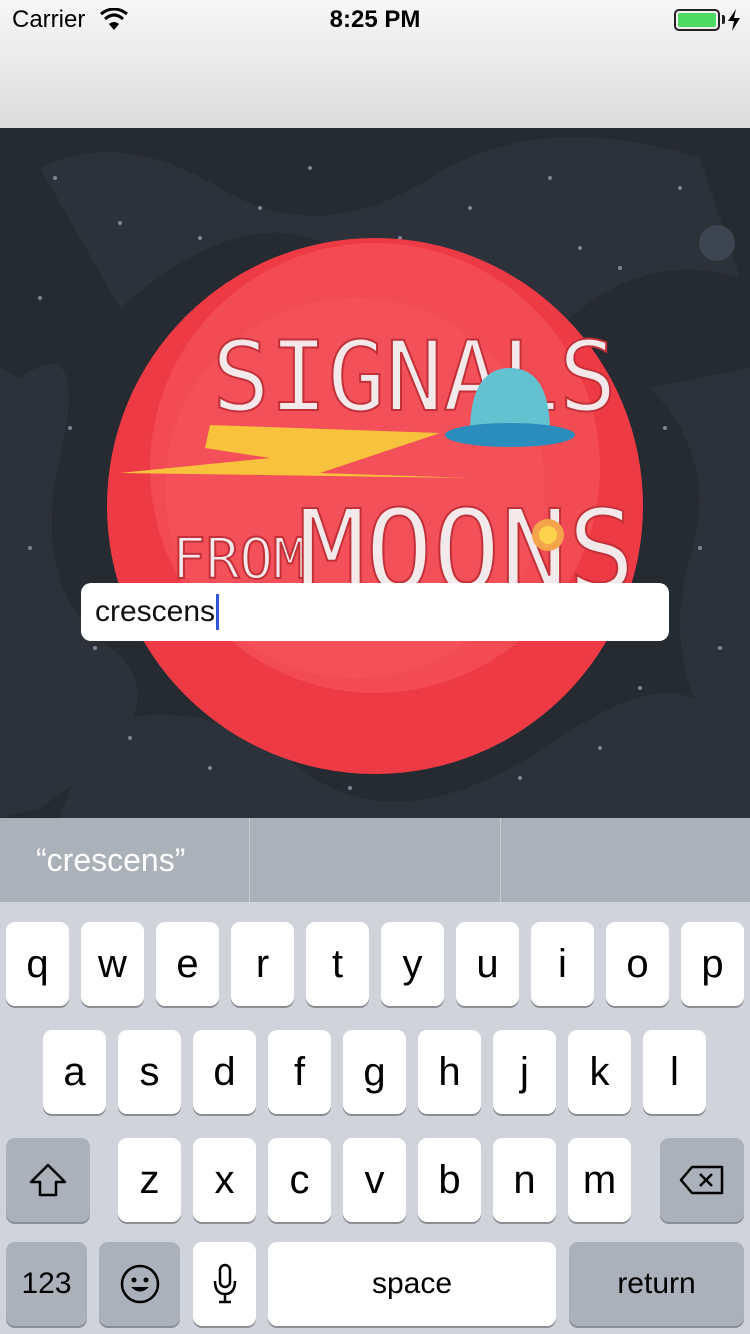  Describe the element at coordinates (637, 964) in the screenshot. I see `key-o: o` at that location.